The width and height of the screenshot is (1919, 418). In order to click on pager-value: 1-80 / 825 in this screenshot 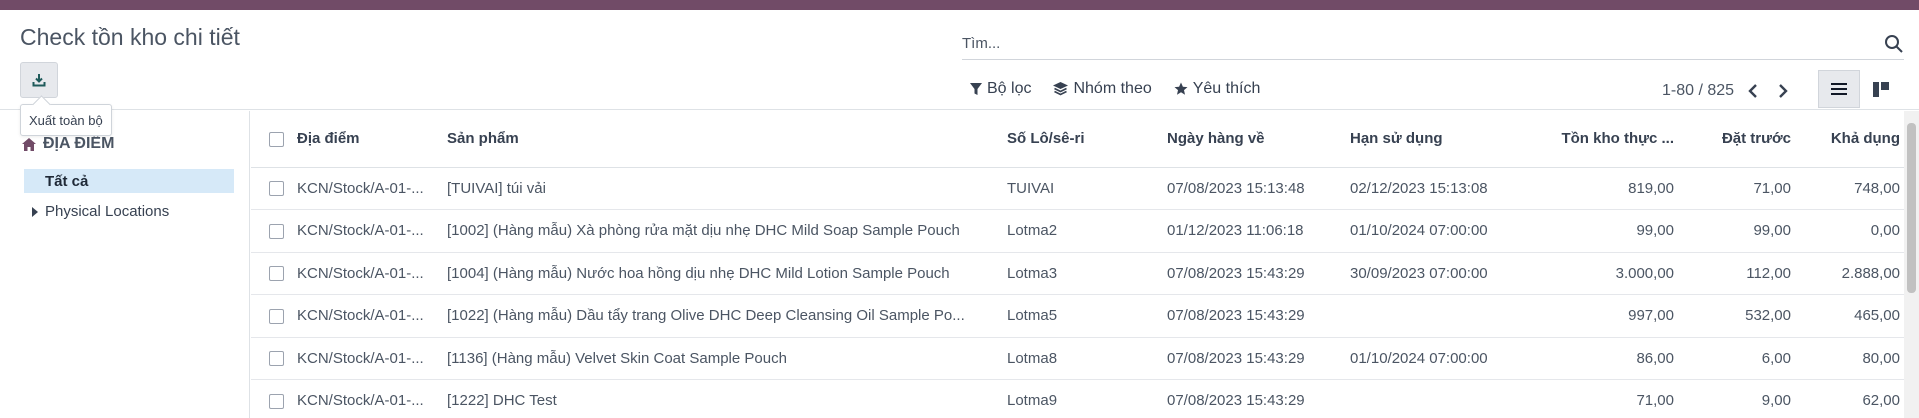, I will do `click(1698, 91)`.